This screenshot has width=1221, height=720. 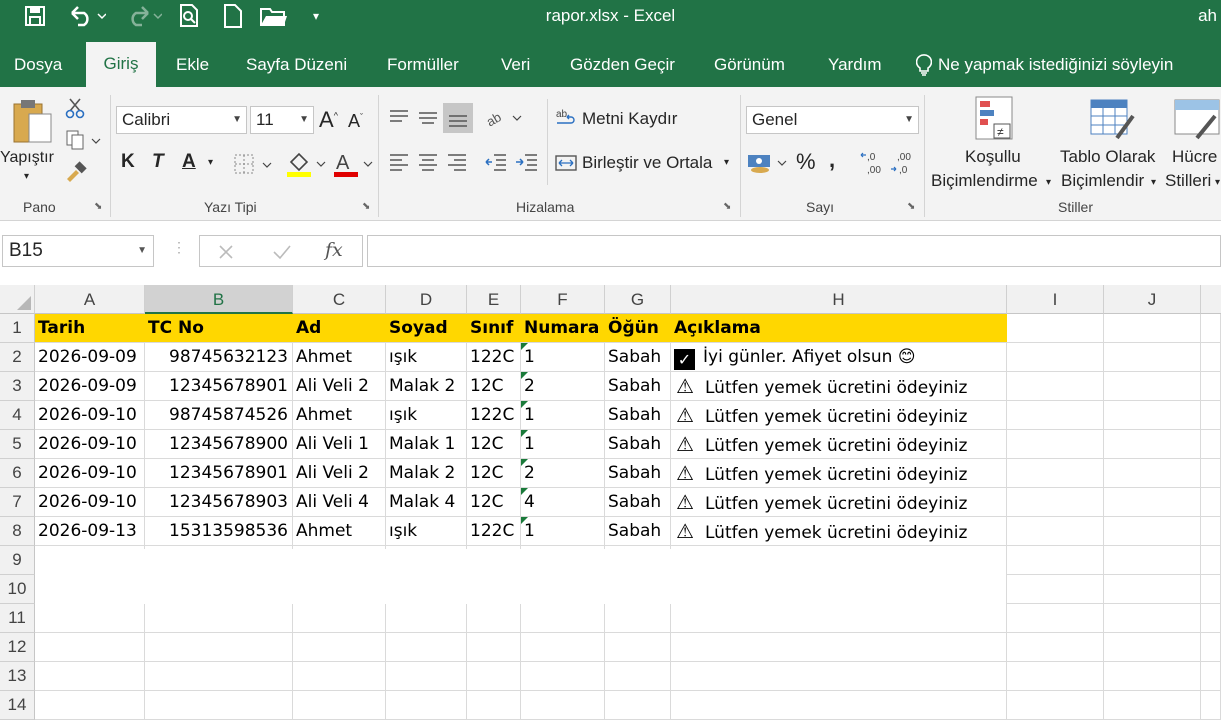 What do you see at coordinates (426, 502) in the screenshot?
I see `table-cell: Malak 4` at bounding box center [426, 502].